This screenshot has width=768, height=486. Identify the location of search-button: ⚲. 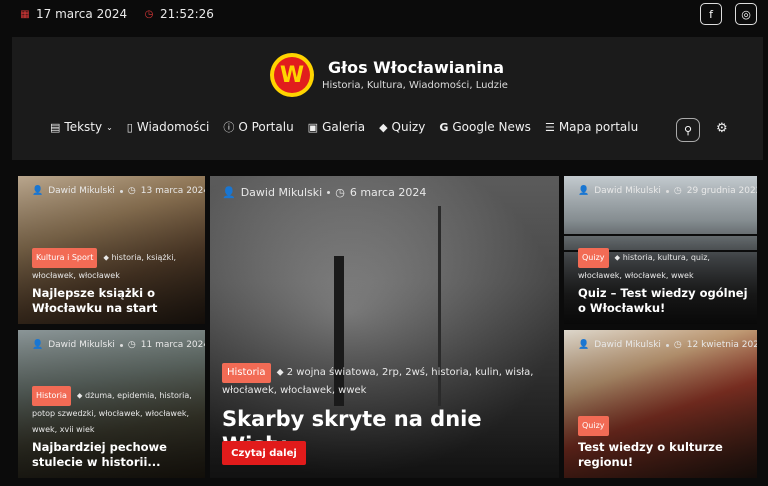
(688, 130).